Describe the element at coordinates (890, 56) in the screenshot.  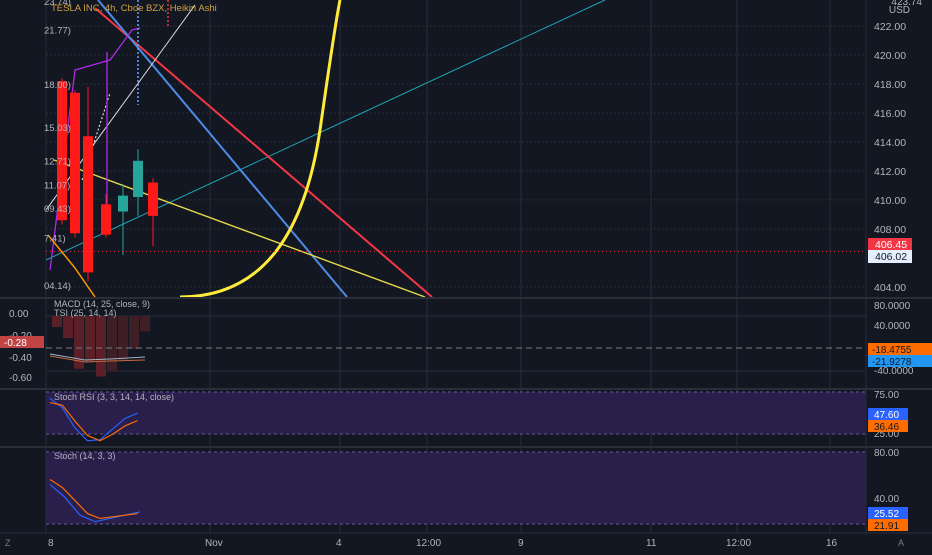
I see `price-axis-label: 420.00` at that location.